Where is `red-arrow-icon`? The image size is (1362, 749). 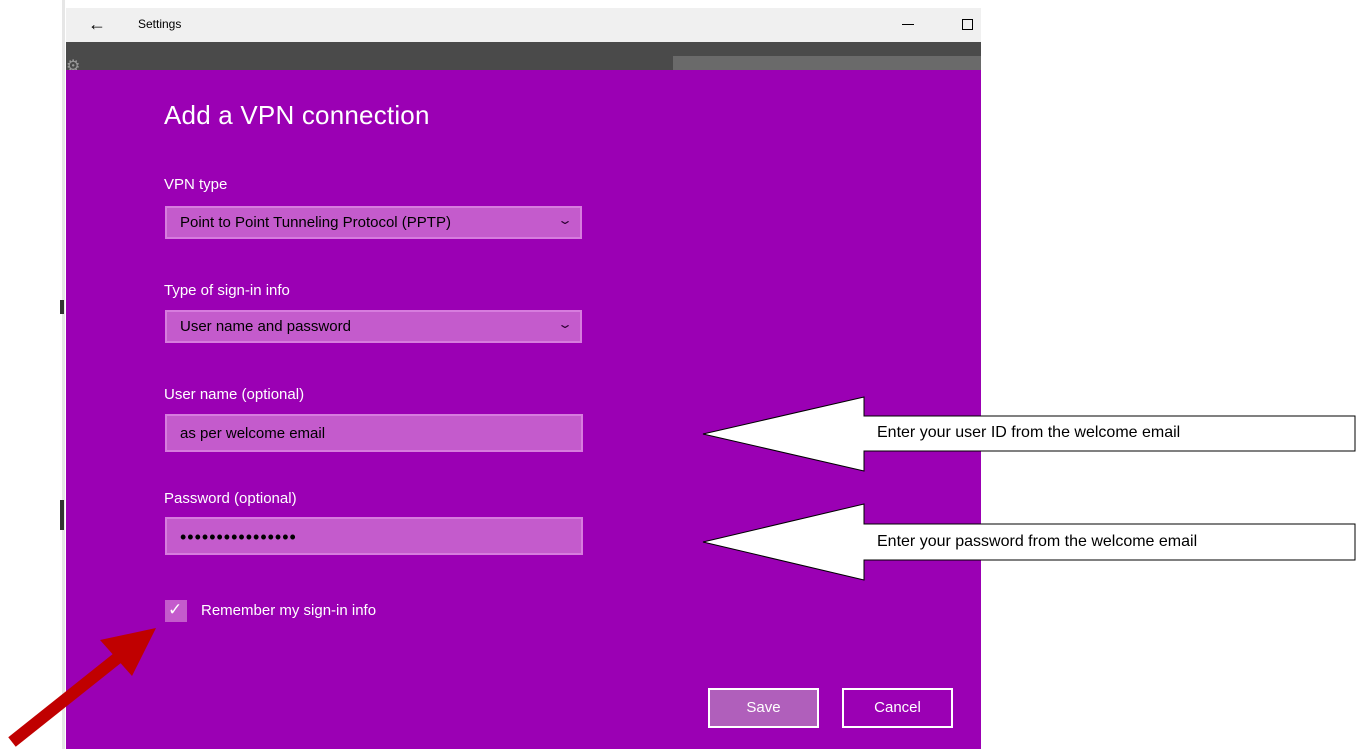 red-arrow-icon is located at coordinates (82, 687).